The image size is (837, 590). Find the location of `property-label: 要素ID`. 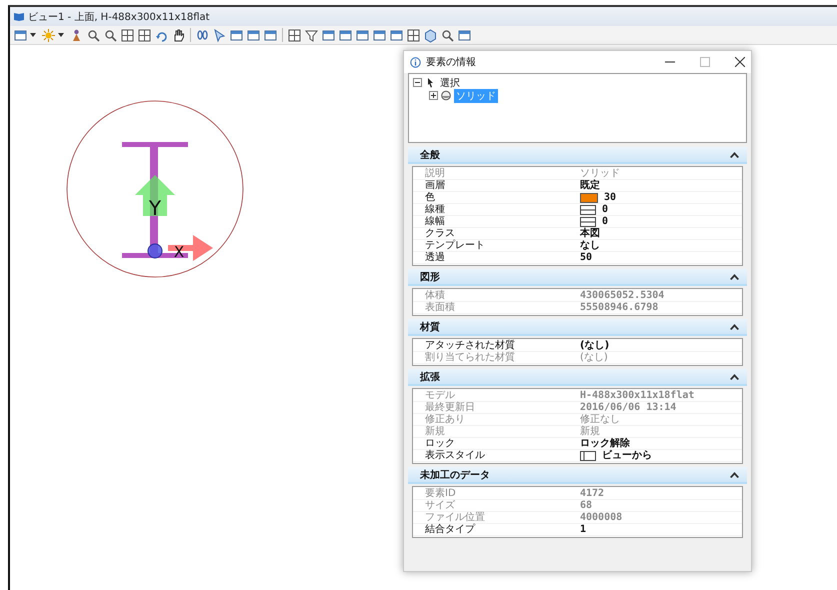

property-label: 要素ID is located at coordinates (441, 493).